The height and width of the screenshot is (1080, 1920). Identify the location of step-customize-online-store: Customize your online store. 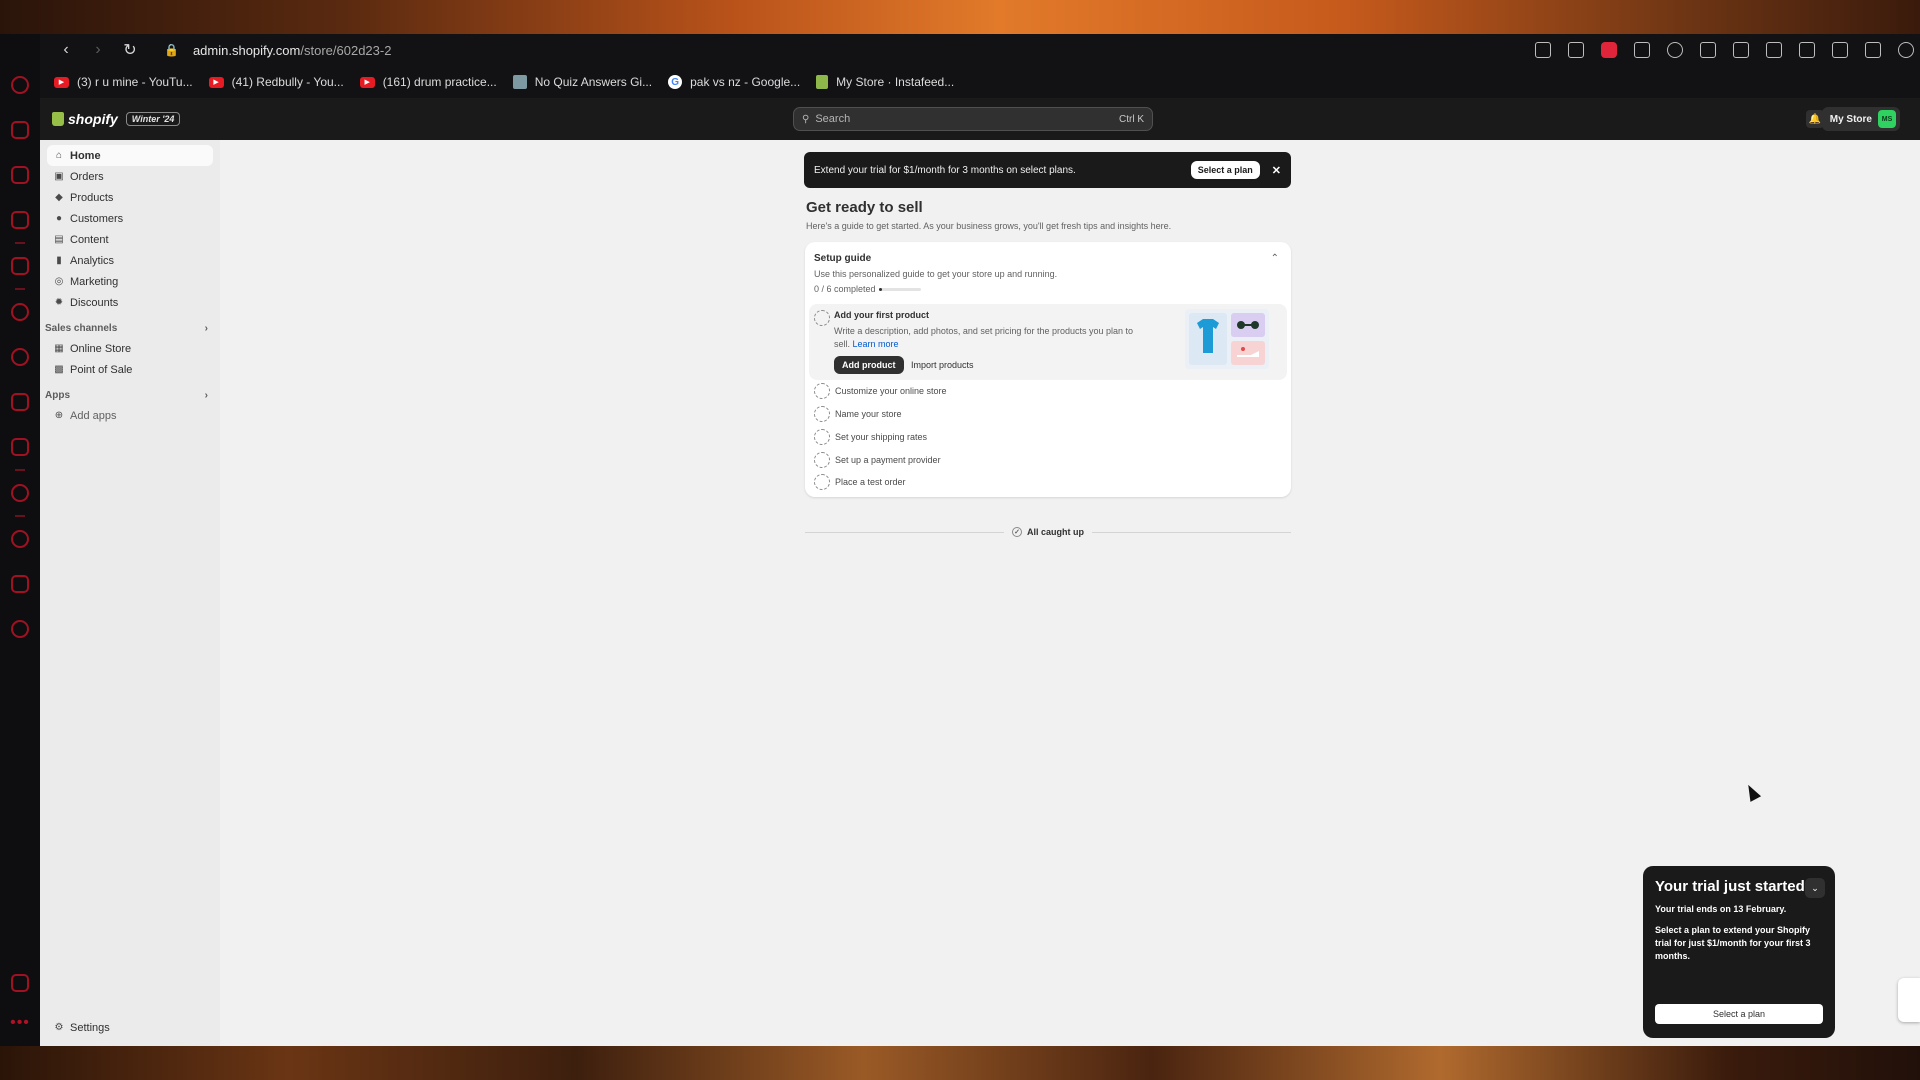
(880, 391).